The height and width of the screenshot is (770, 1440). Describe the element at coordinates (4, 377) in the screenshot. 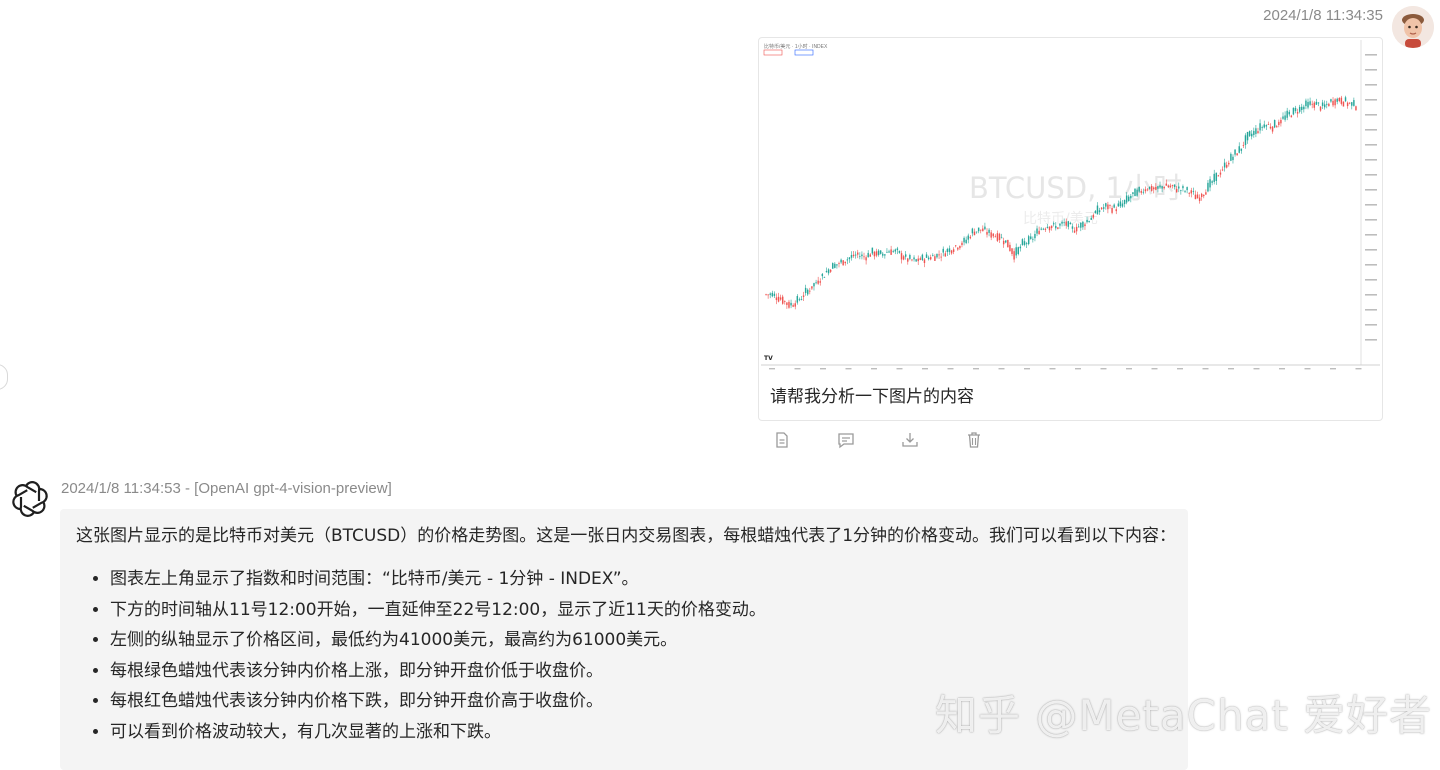

I see `side-panel-handle` at that location.